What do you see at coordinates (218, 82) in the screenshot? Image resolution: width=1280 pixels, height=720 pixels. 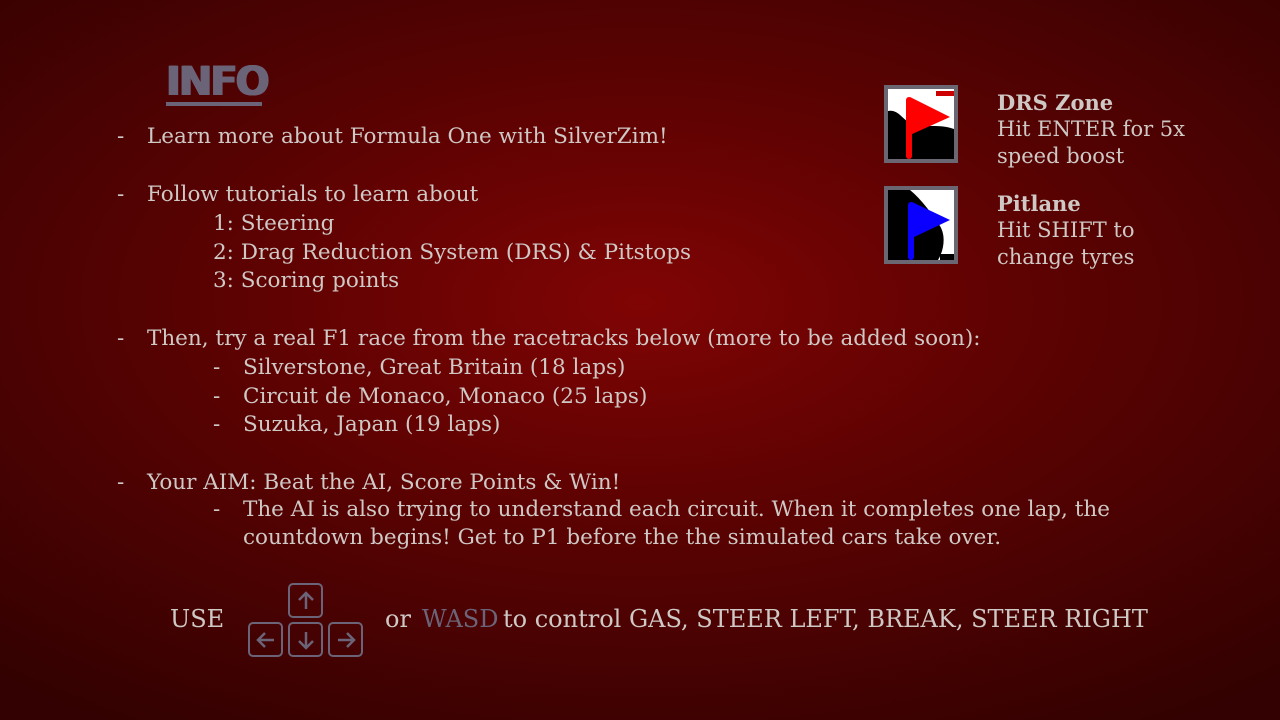 I see `page-title: INFO` at bounding box center [218, 82].